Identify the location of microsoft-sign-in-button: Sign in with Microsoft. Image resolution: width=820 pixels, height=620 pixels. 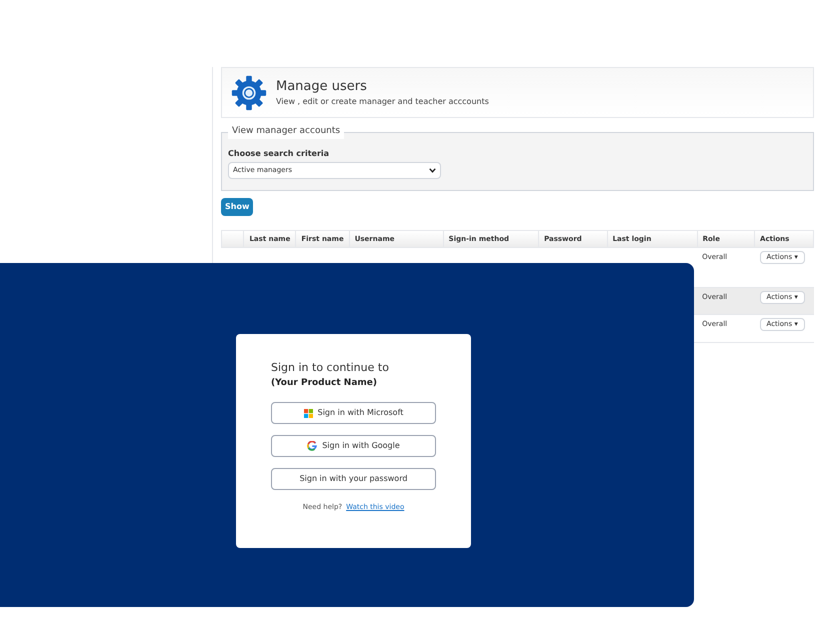
(353, 413).